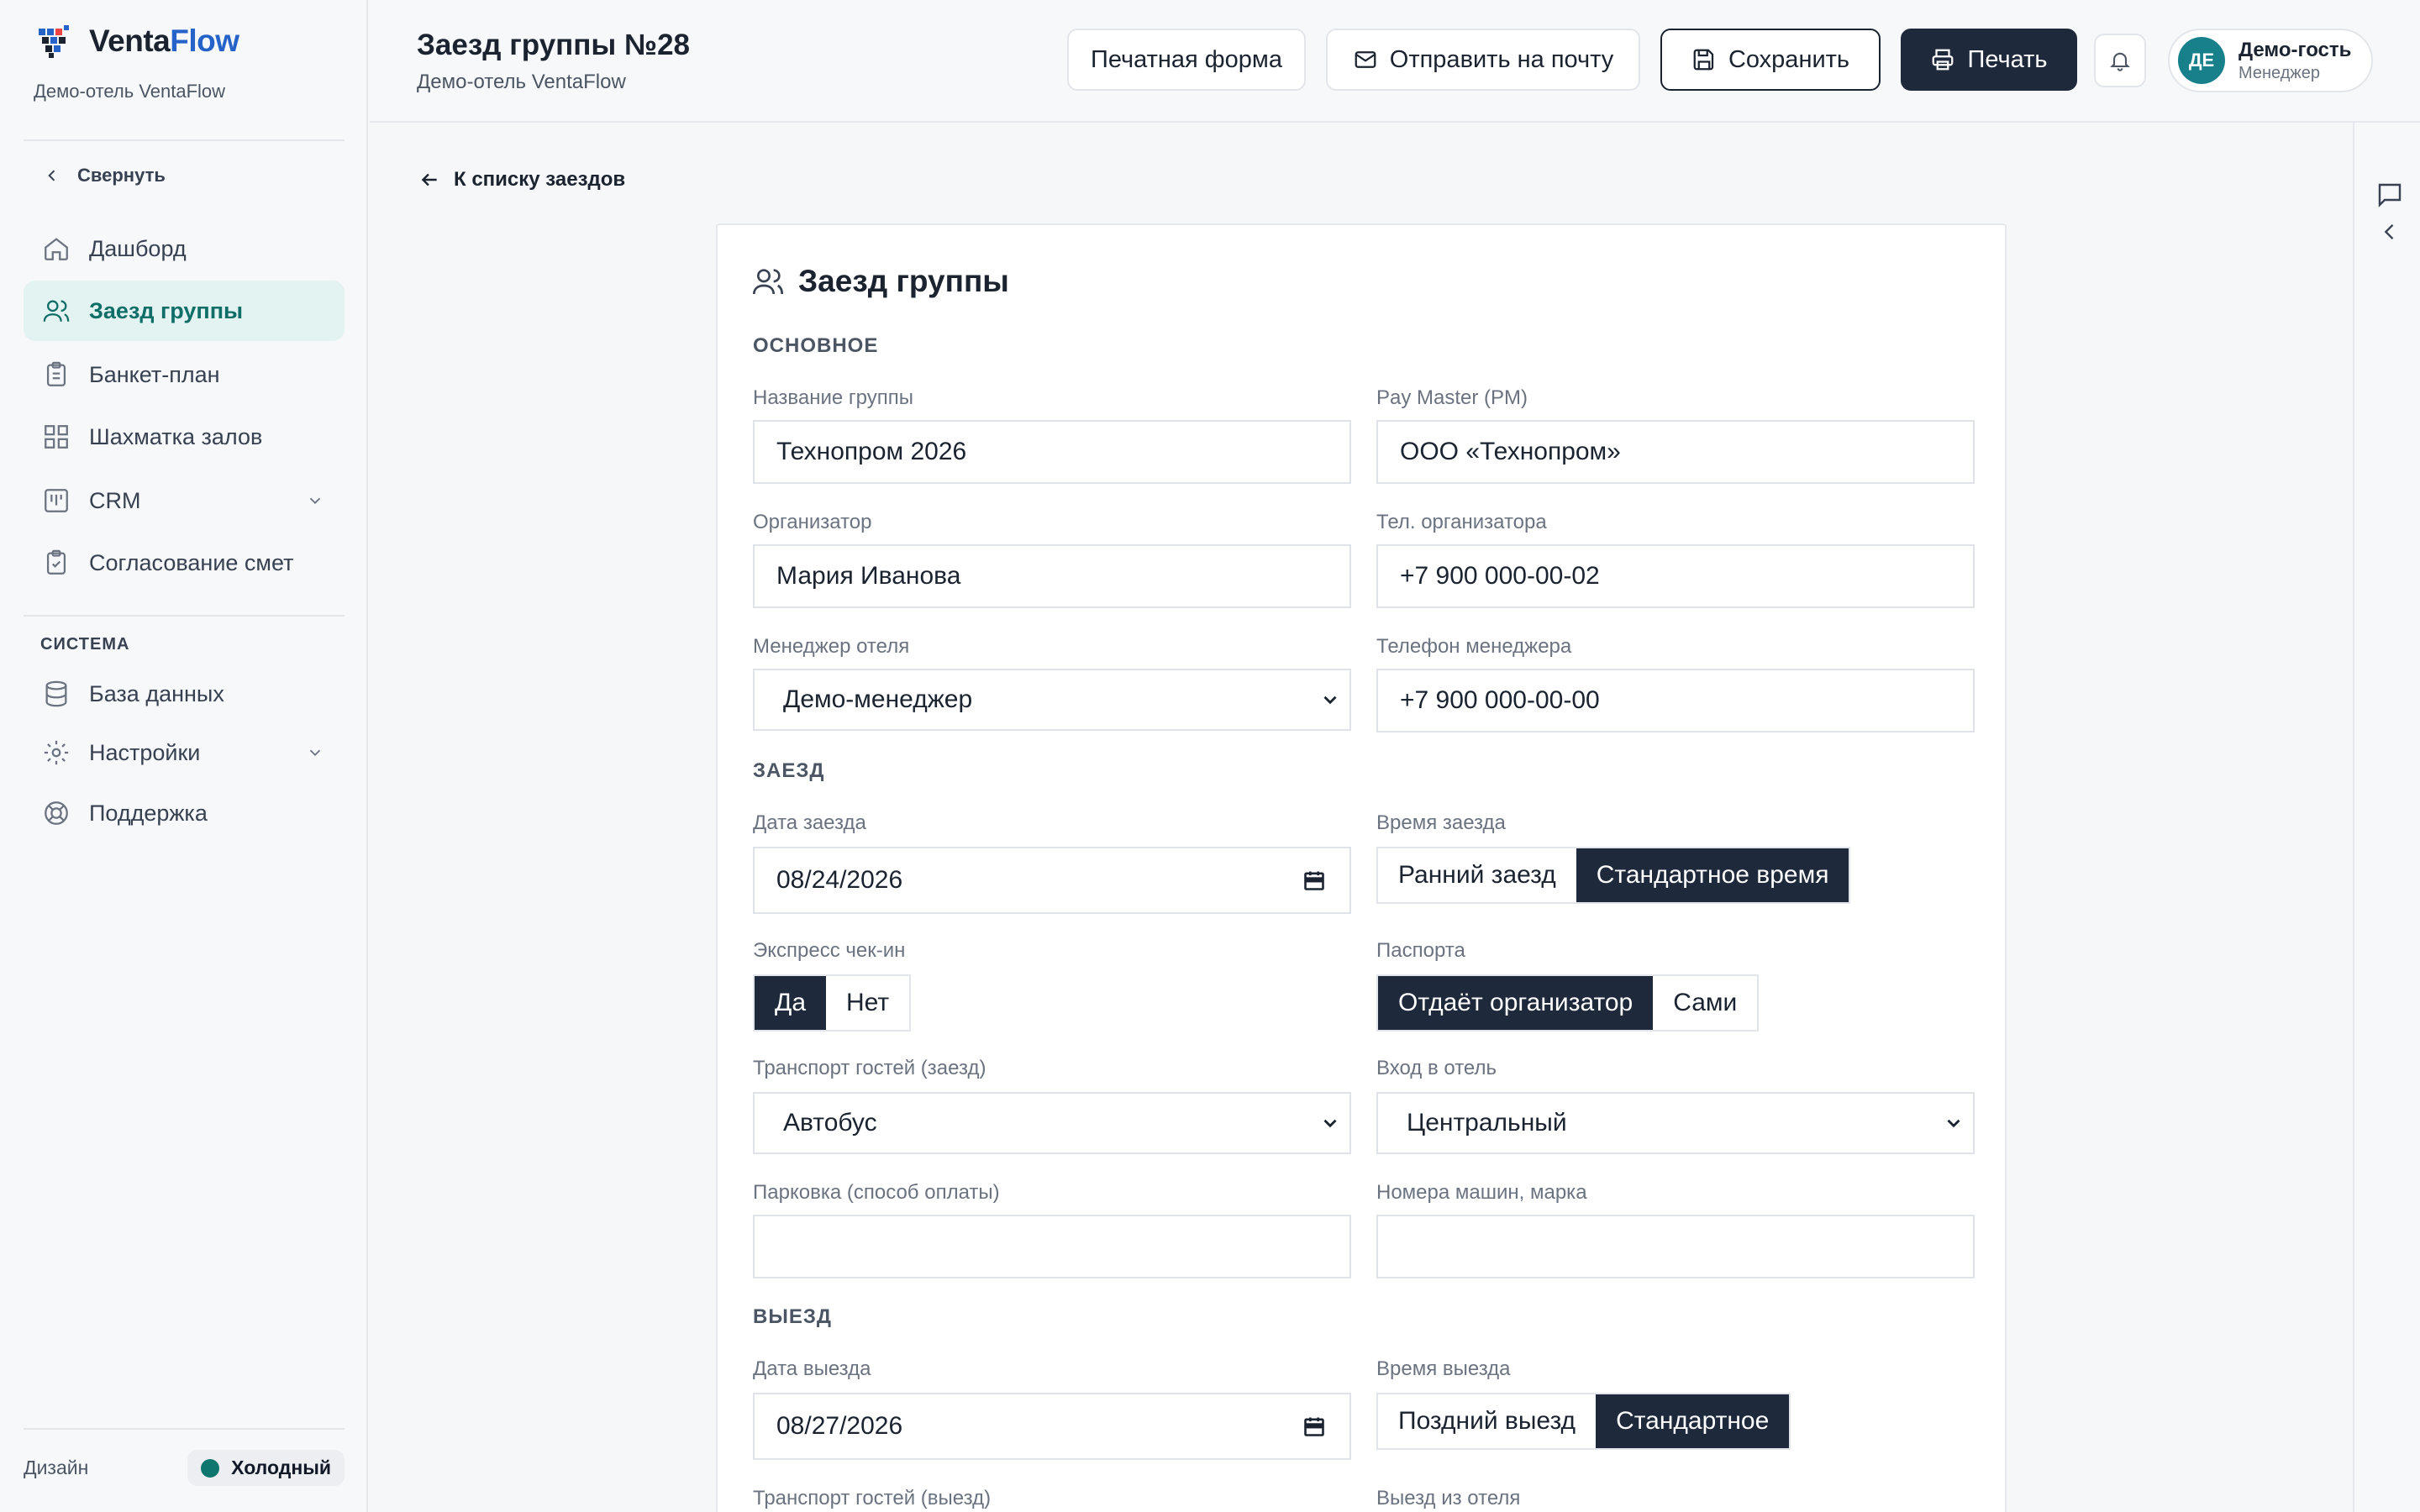 This screenshot has width=2420, height=1512. What do you see at coordinates (1500, 700) in the screenshot?
I see `manager-phone-value: +7 900 000-00-00` at bounding box center [1500, 700].